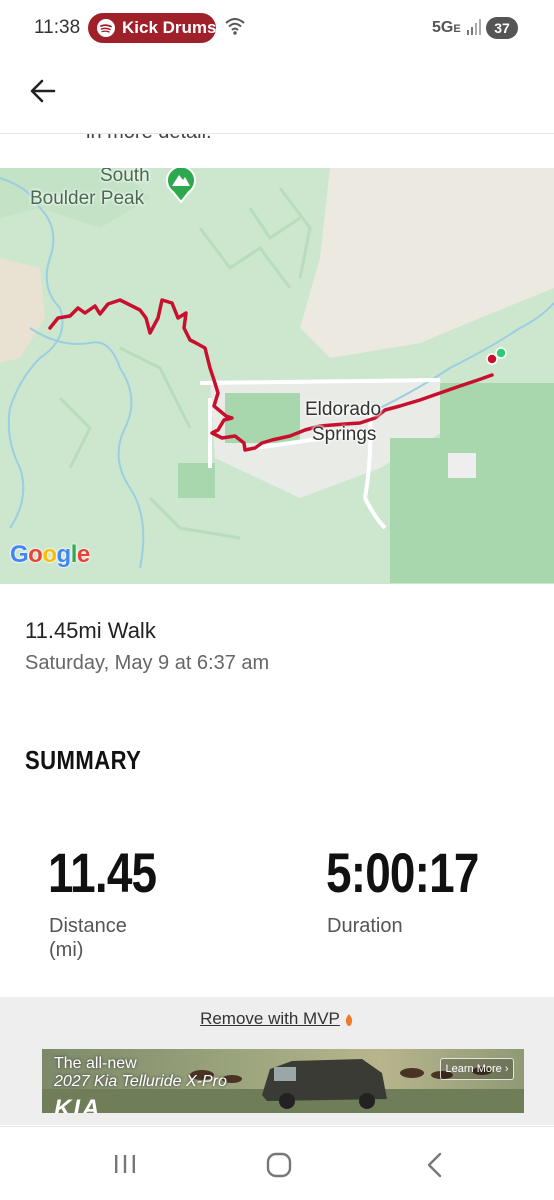 This screenshot has height=1200, width=554. I want to click on now-playing-text: Kick Drums, so click(169, 27).